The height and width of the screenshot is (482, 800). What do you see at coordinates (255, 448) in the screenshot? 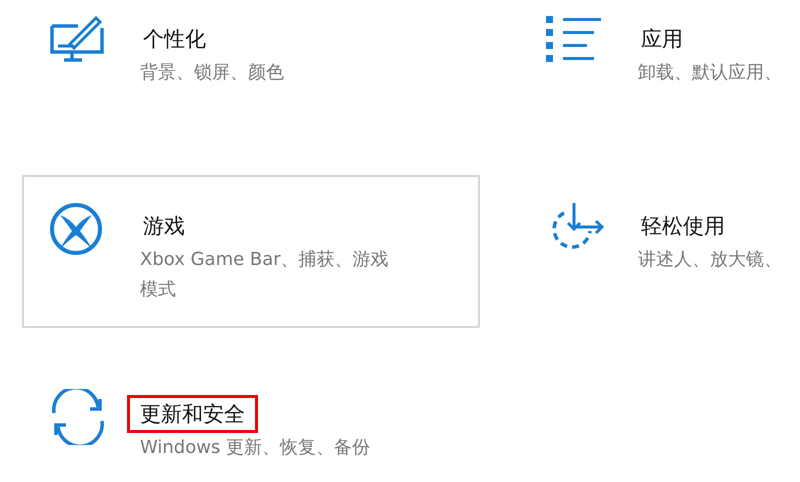
I see `tile-description: Windows 更新、恢复、备份` at bounding box center [255, 448].